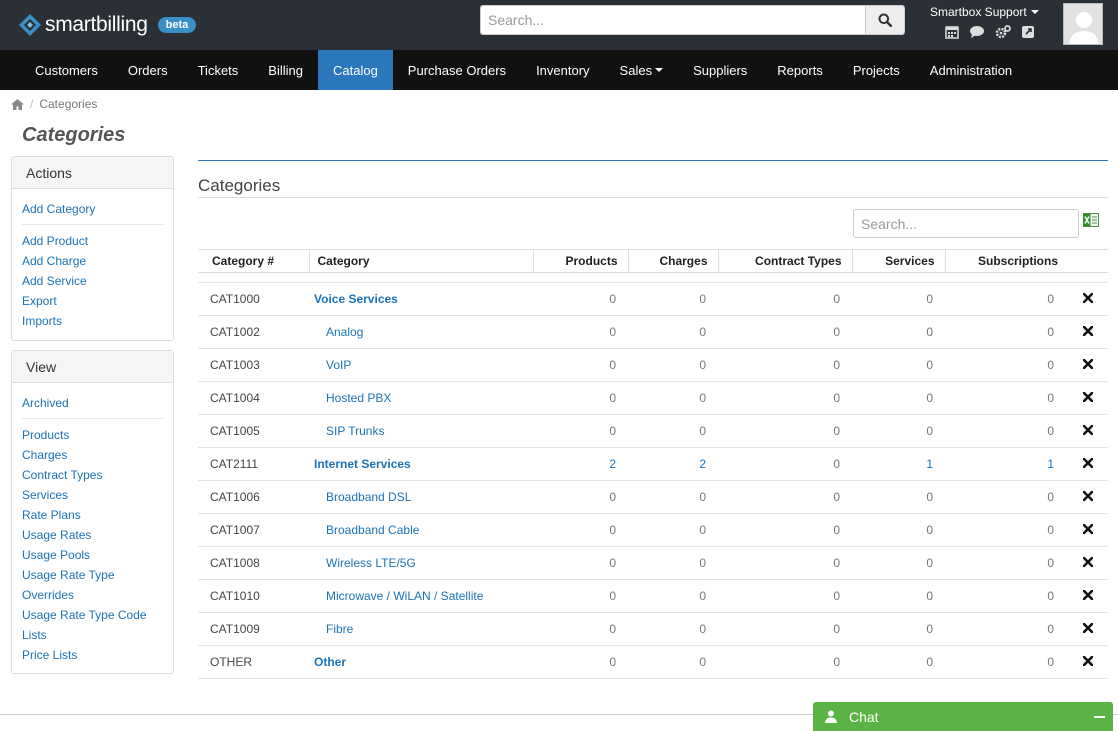  I want to click on minimize-icon, so click(1099, 717).